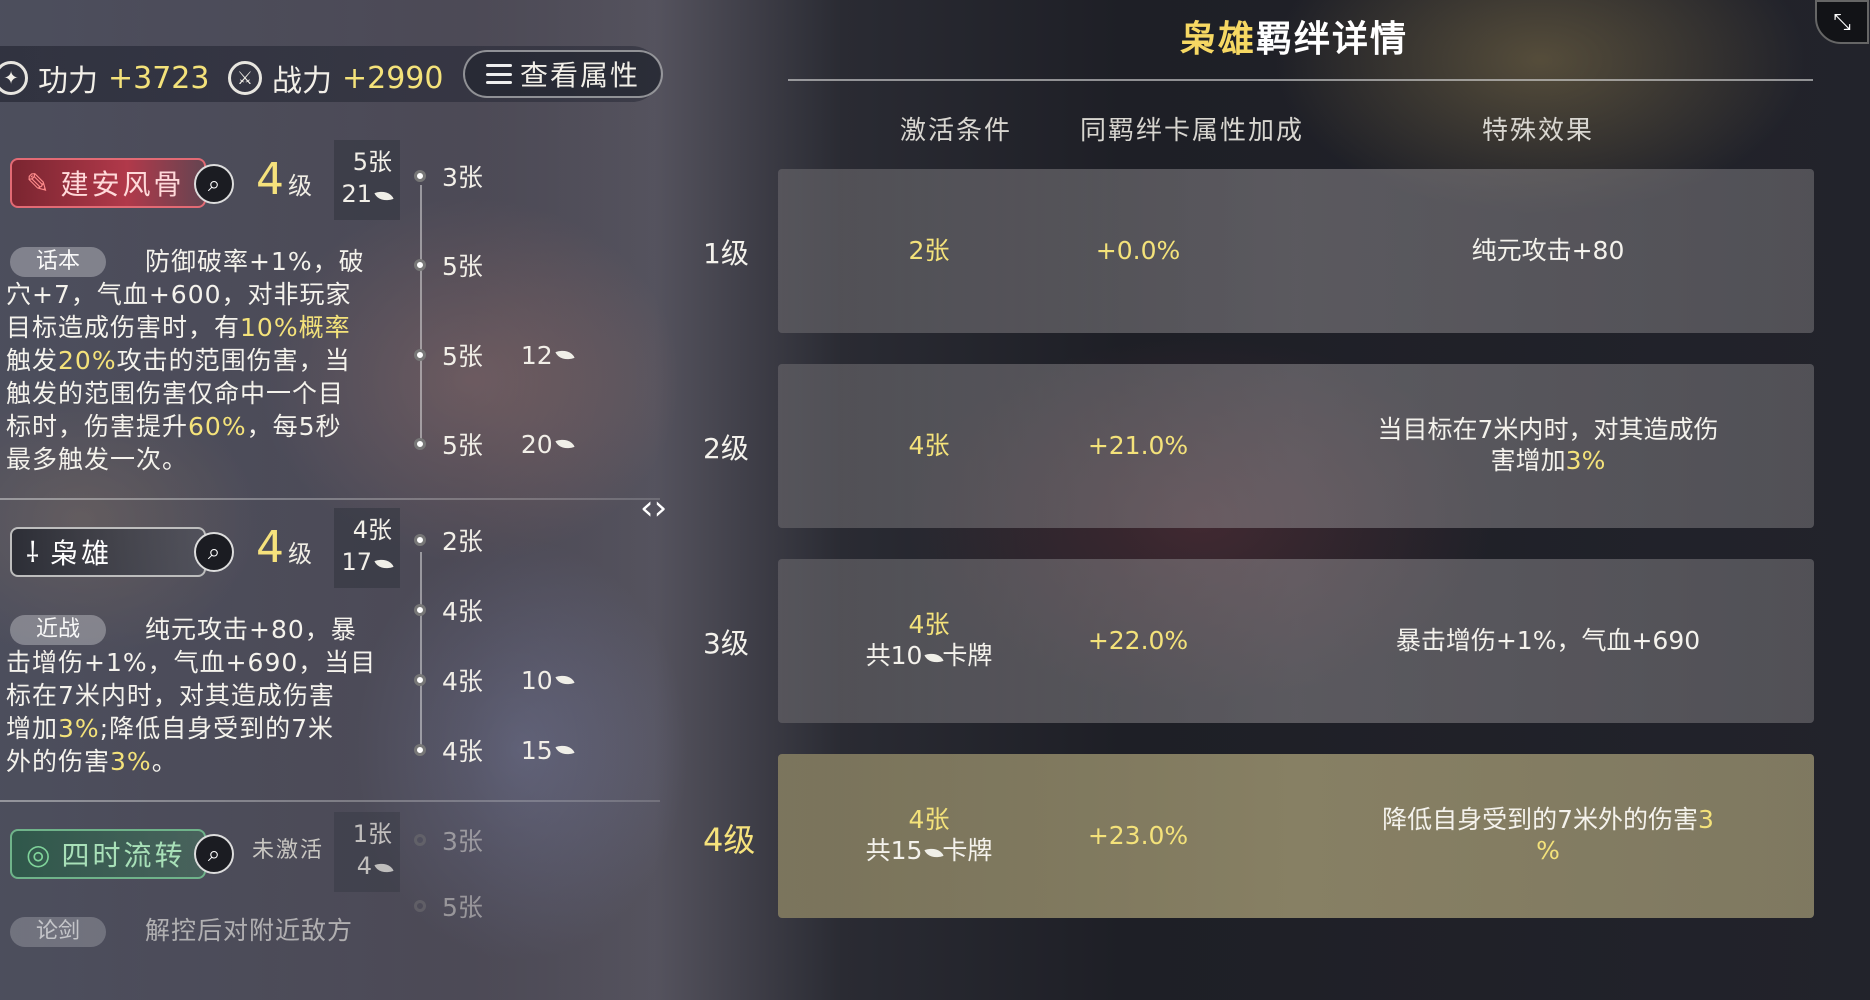  I want to click on tier-row: 5张 12, so click(494, 355).